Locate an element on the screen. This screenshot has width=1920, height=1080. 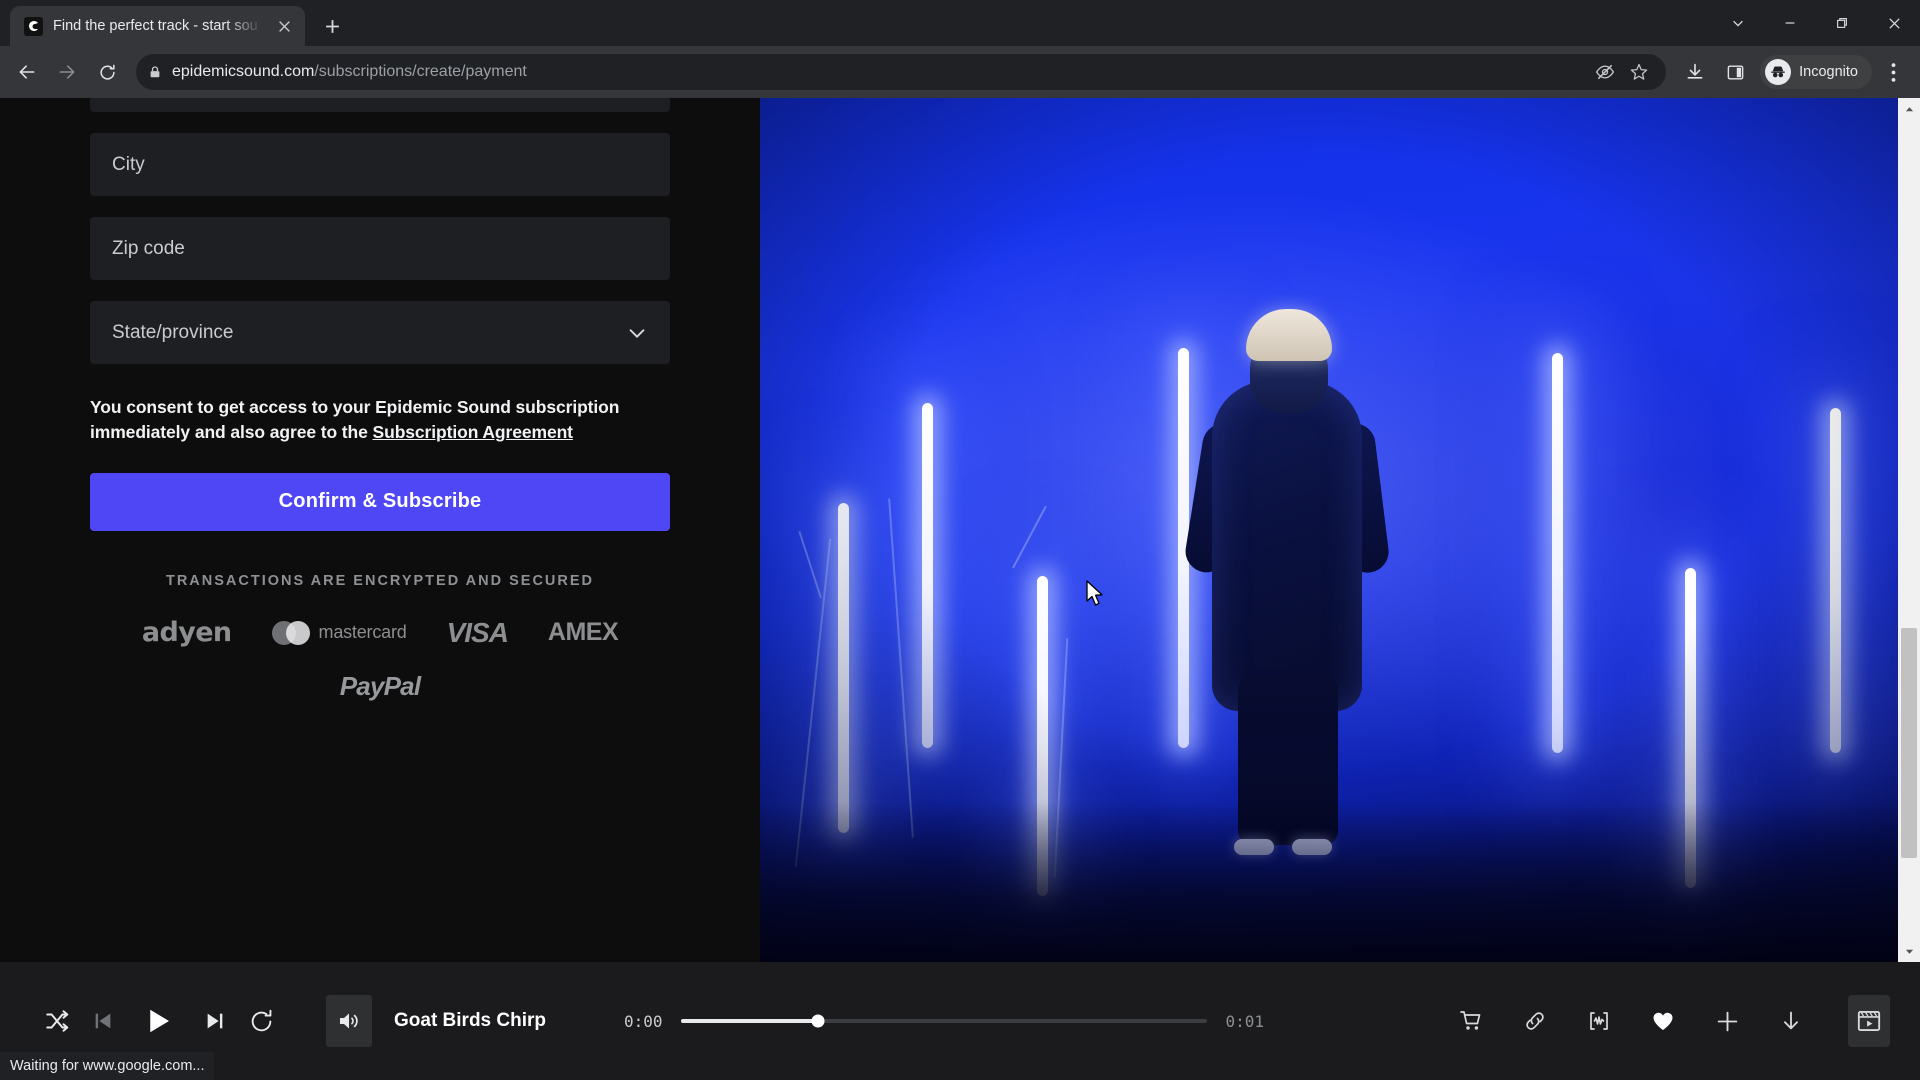
total-time: 0:01 is located at coordinates (1245, 1021).